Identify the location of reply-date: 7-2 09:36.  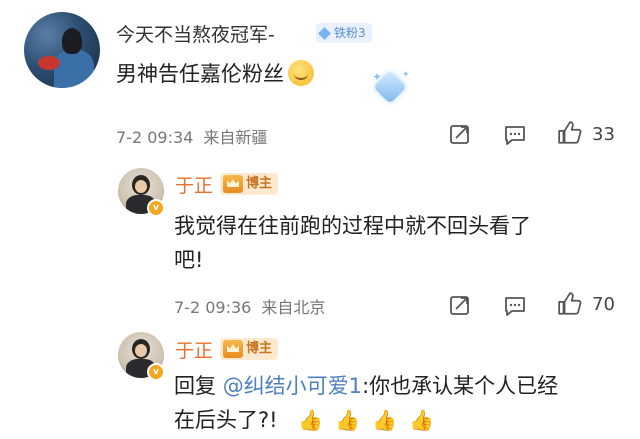
(213, 307).